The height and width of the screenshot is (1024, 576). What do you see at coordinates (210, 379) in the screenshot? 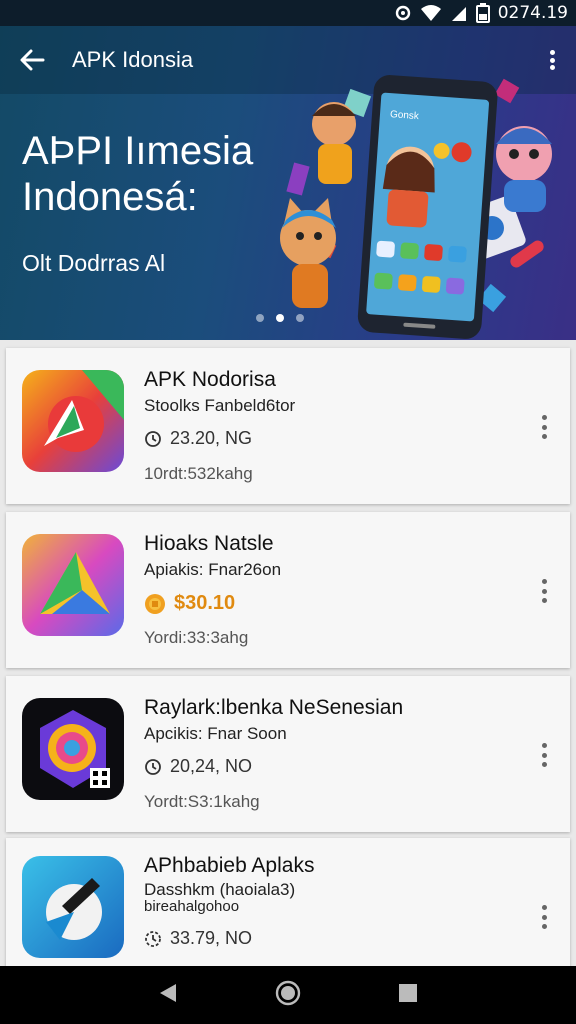
I see `app-name: APK Nodorisa` at bounding box center [210, 379].